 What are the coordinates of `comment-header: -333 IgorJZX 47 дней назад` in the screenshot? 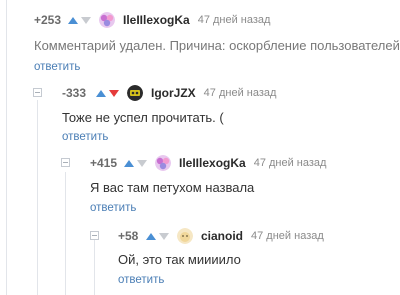 It's located at (169, 93).